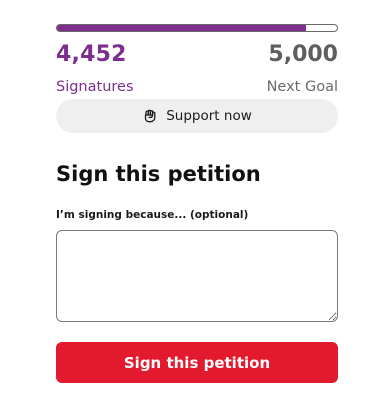 The image size is (390, 405). Describe the element at coordinates (209, 116) in the screenshot. I see `support-now-label: Support now` at that location.